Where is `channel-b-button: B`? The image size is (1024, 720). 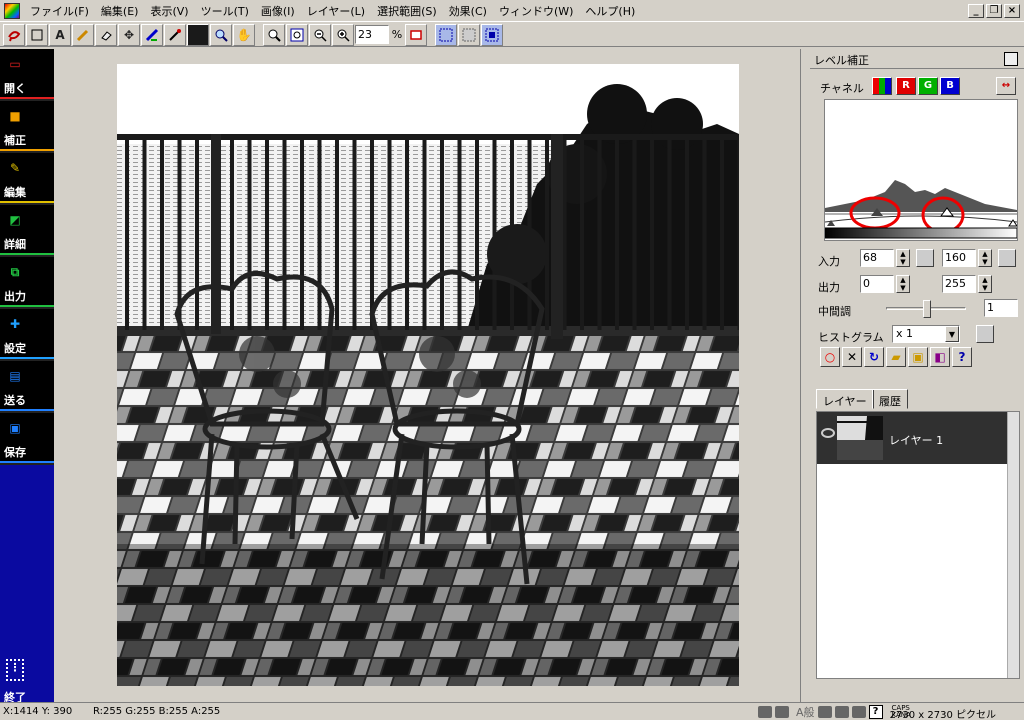
channel-b-button: B is located at coordinates (950, 86).